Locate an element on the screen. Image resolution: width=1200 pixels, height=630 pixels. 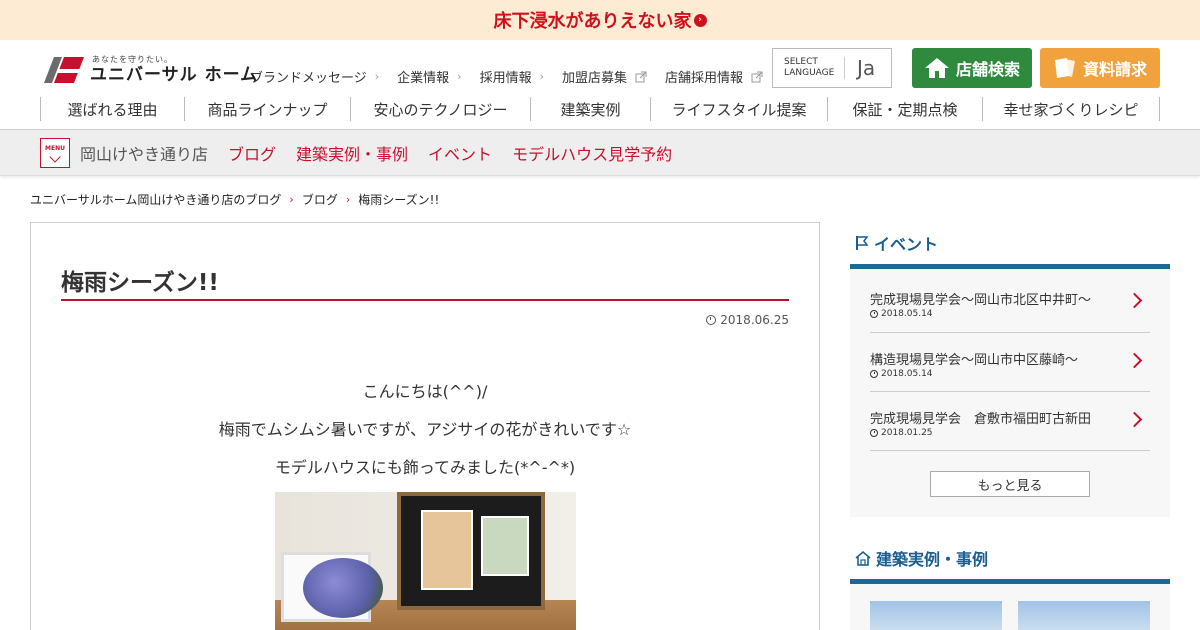
util-item-brand: ブランドメッセージ › is located at coordinates (314, 76).